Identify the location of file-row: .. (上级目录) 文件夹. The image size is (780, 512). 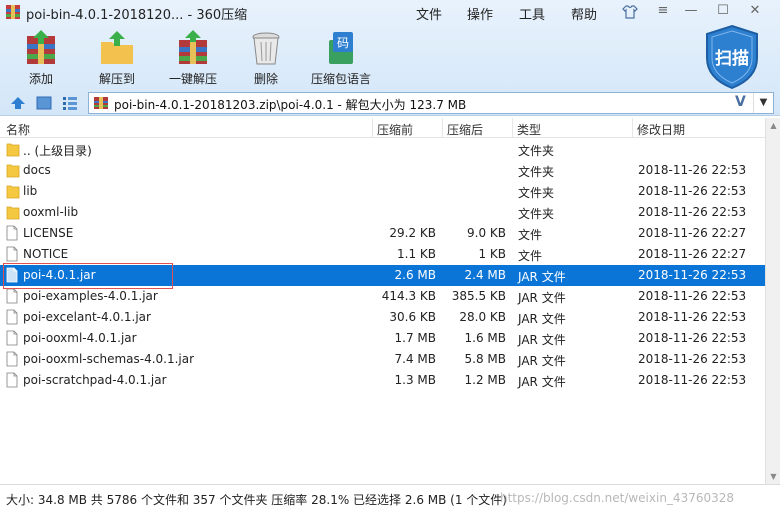
(382, 149).